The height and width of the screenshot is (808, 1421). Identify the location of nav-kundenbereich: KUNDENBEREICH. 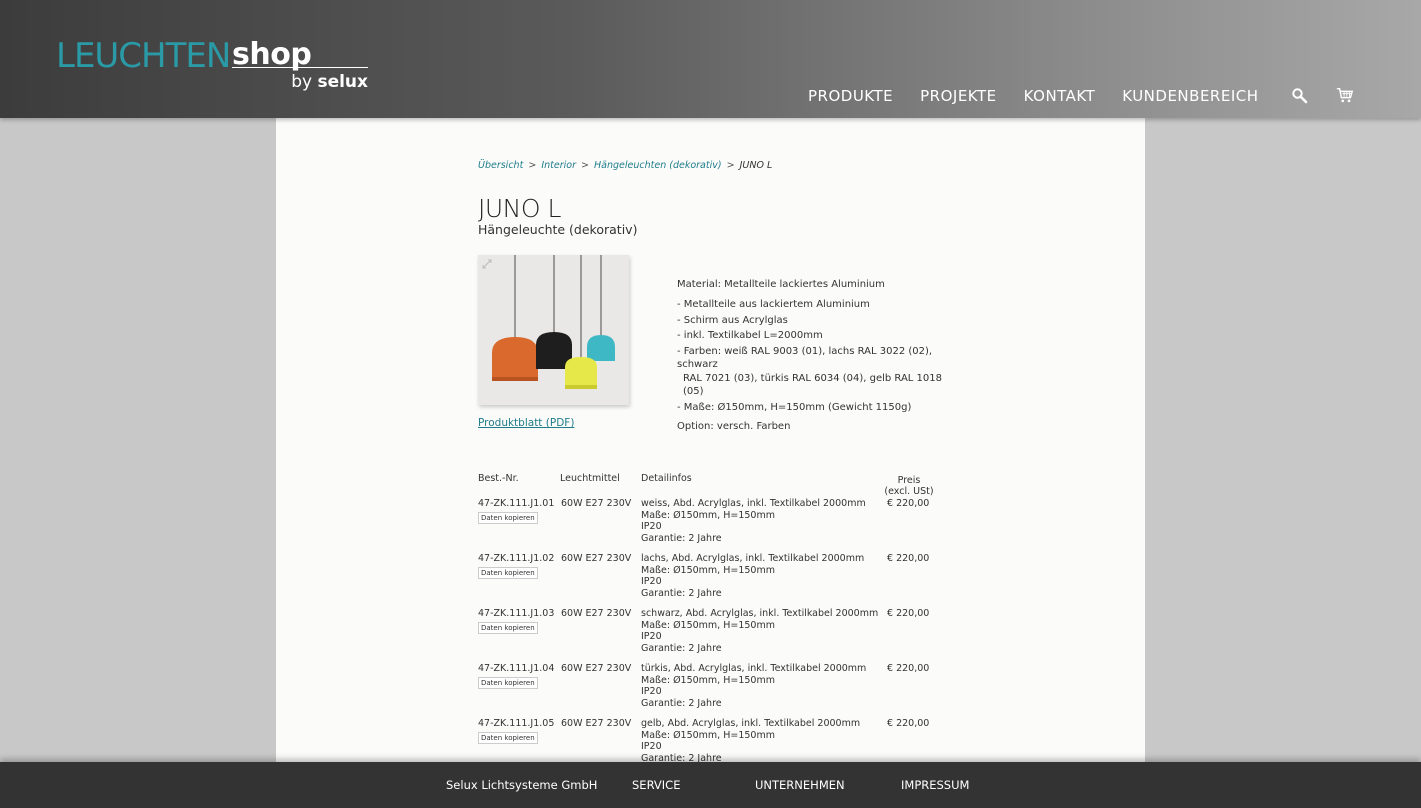
(1190, 96).